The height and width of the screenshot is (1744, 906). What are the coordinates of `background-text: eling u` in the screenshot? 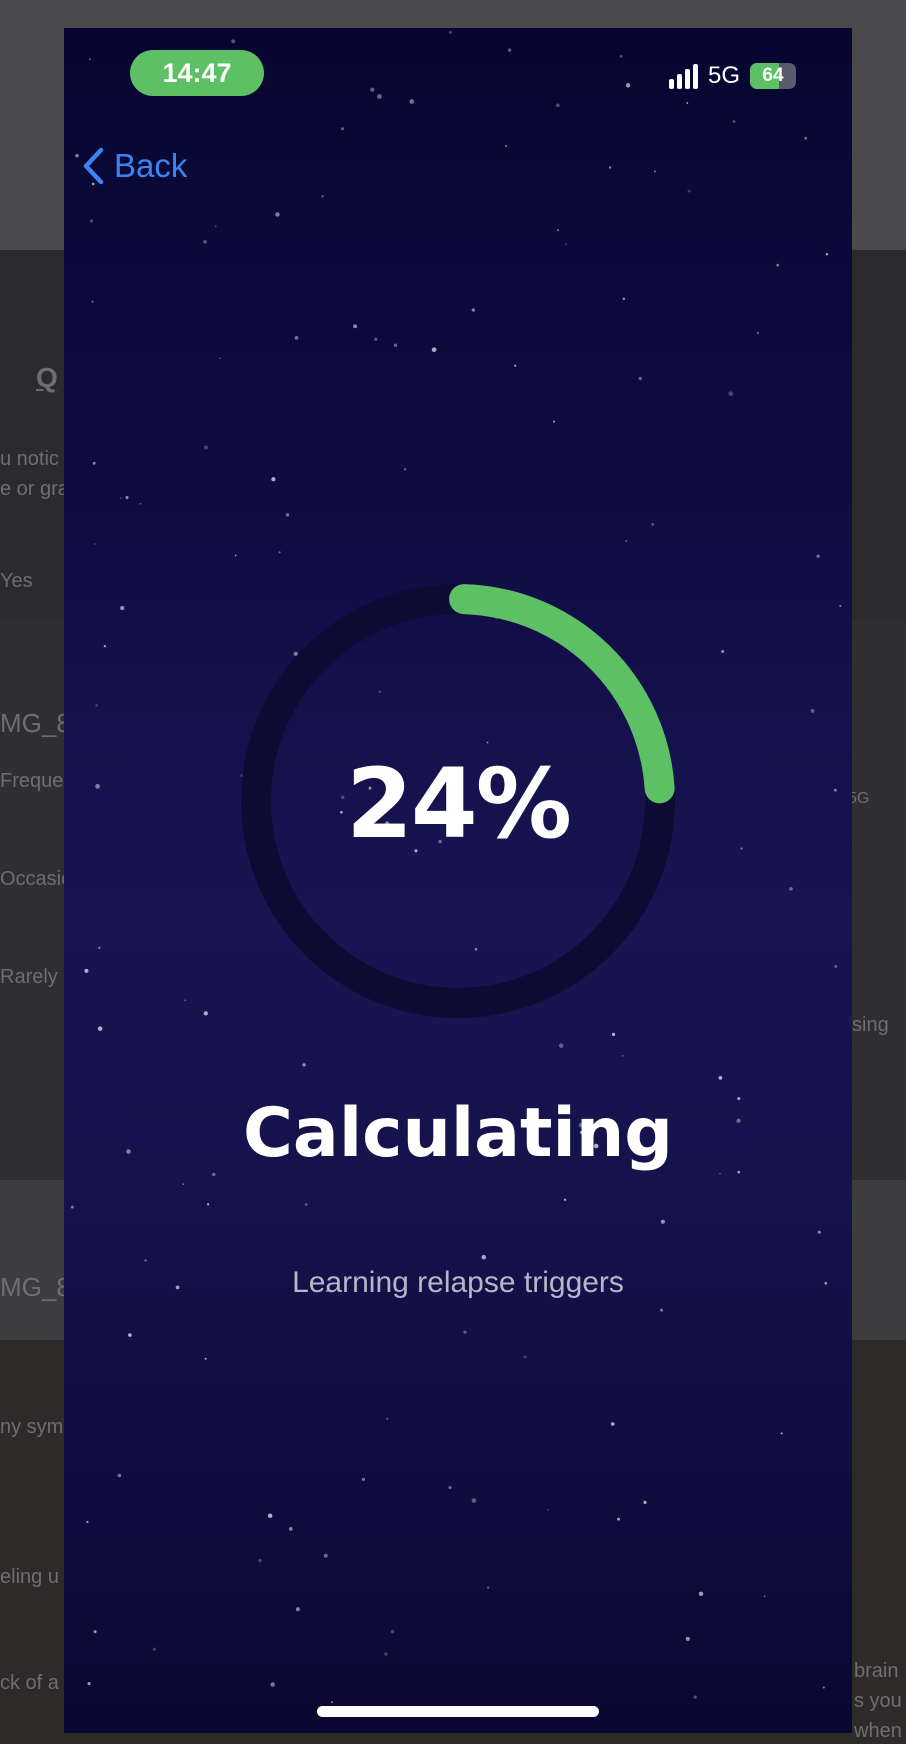 It's located at (29, 1577).